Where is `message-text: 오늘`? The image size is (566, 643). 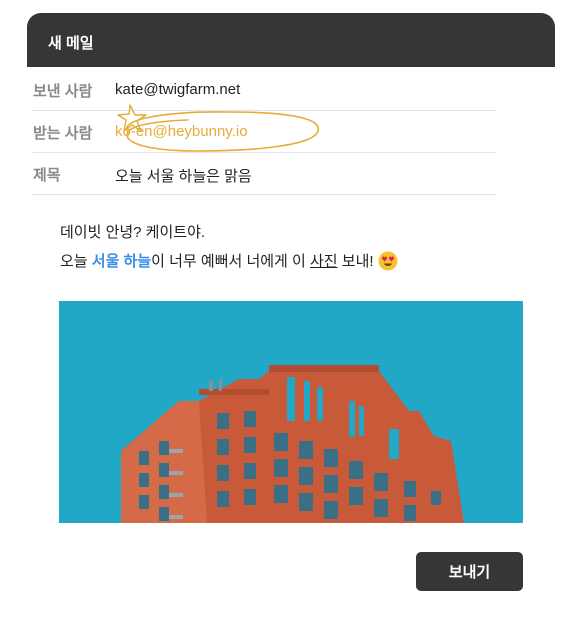 message-text: 오늘 is located at coordinates (76, 261).